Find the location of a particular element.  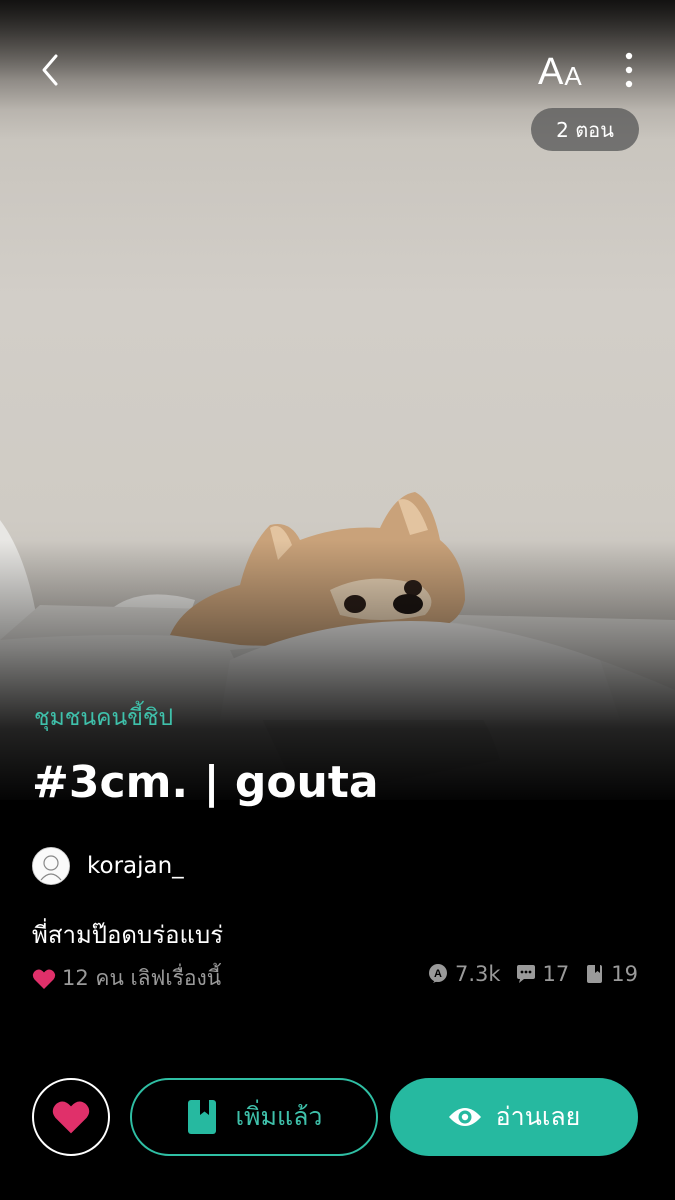

avatar-icon is located at coordinates (51, 866).